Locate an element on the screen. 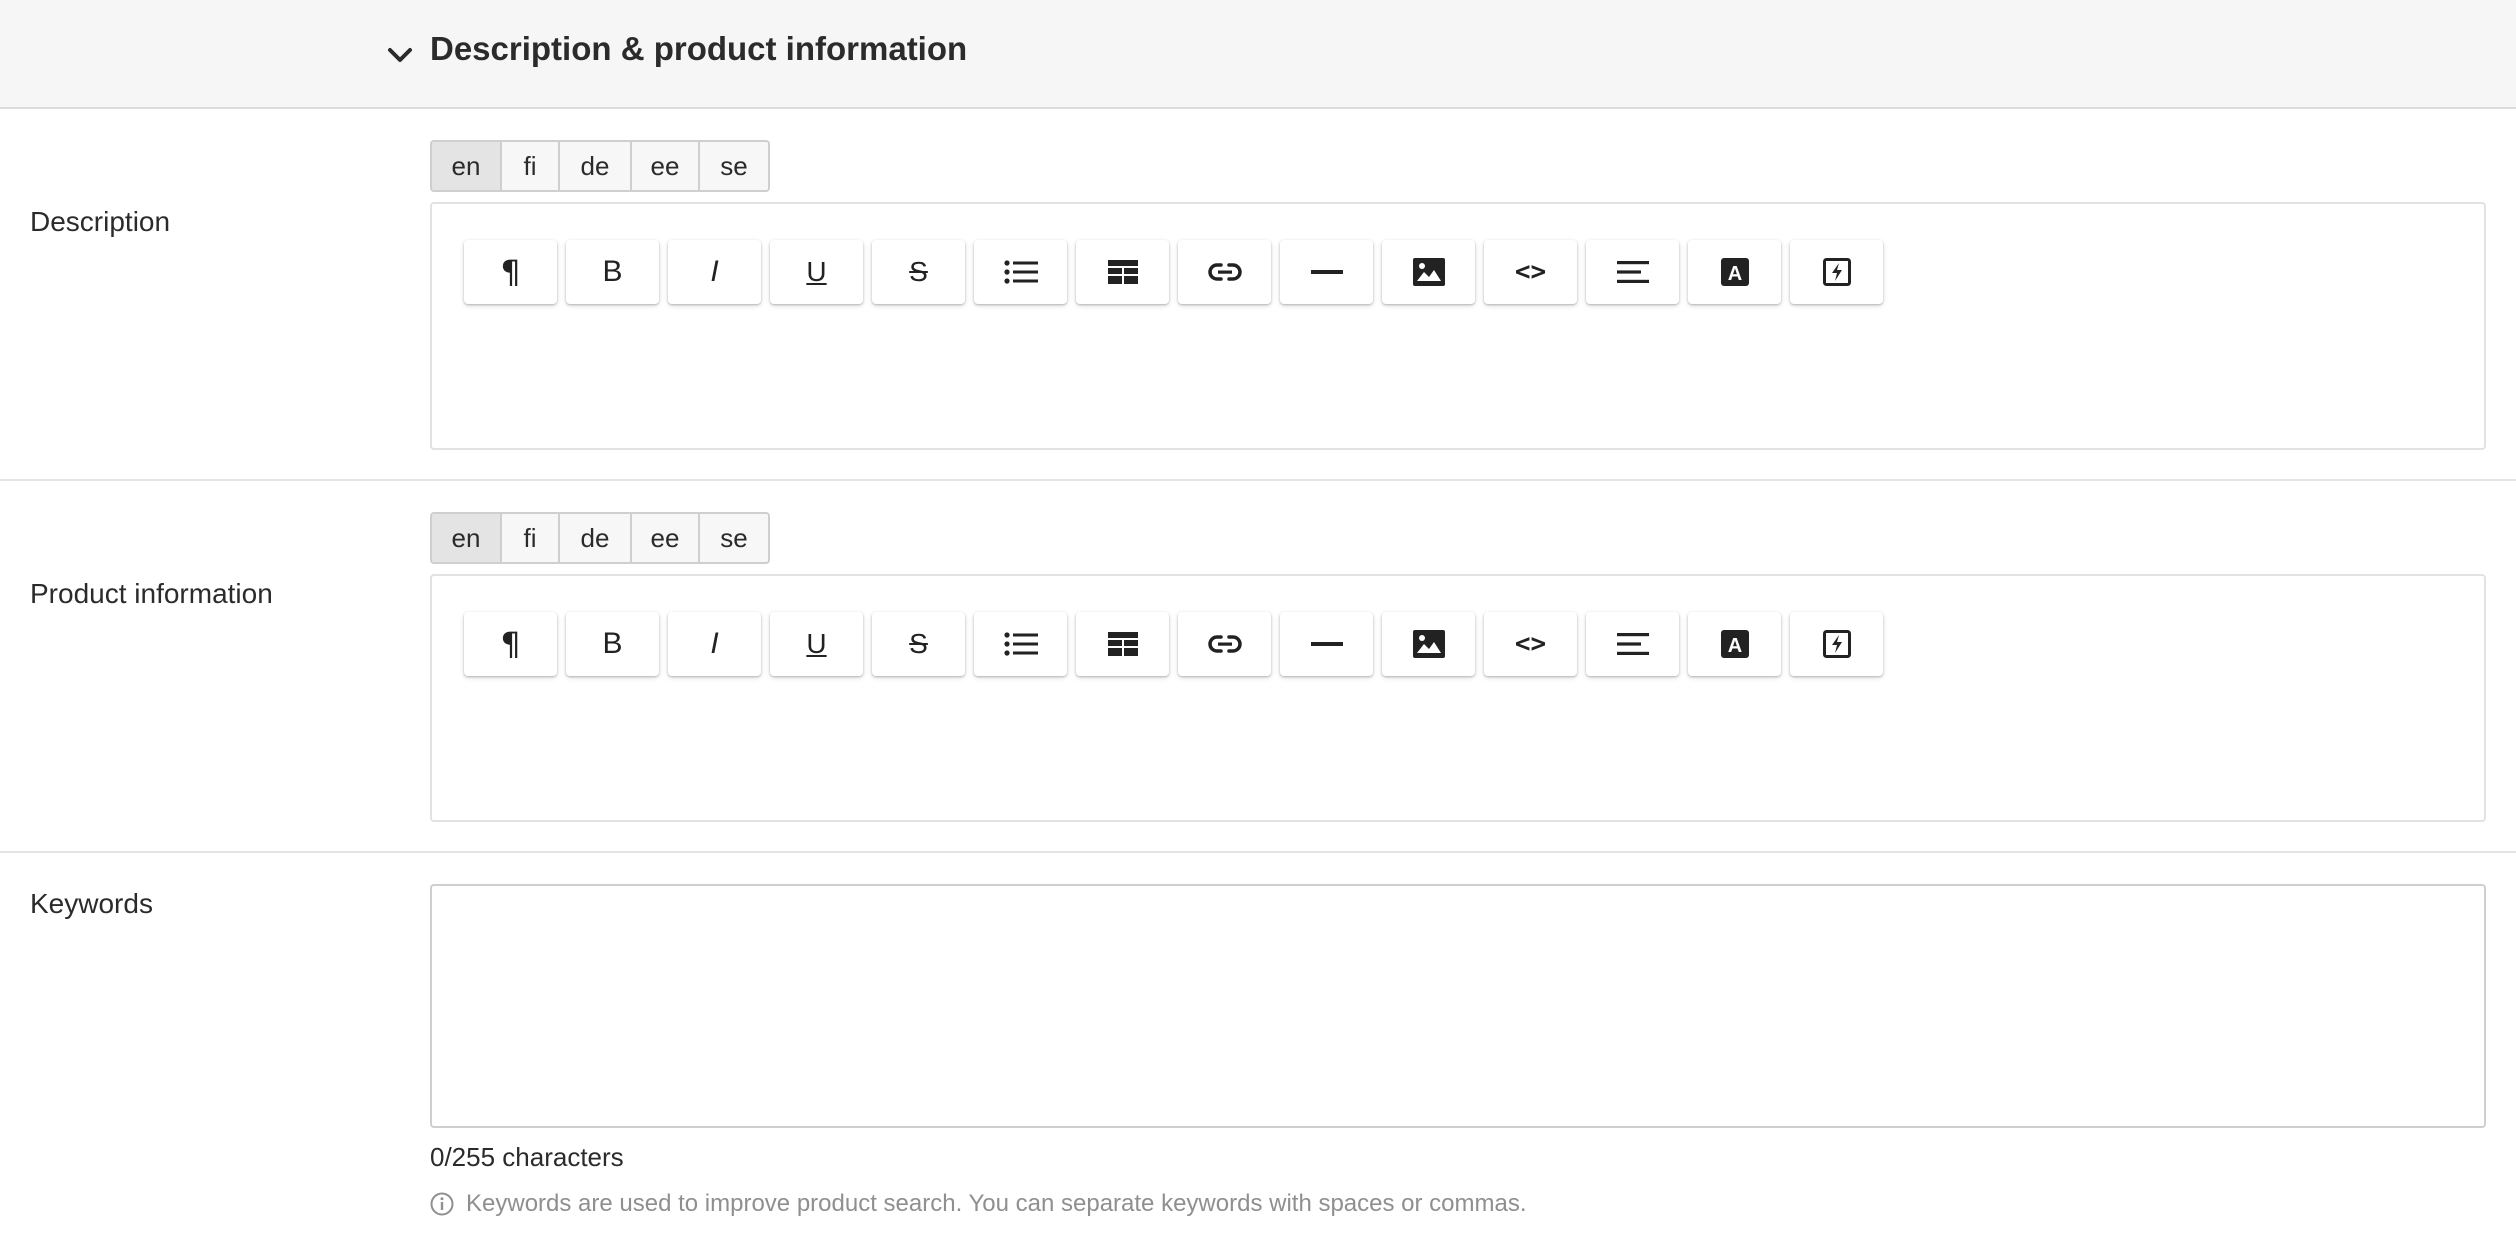 This screenshot has height=1258, width=2516. keywords-label: Keywords is located at coordinates (91, 903).